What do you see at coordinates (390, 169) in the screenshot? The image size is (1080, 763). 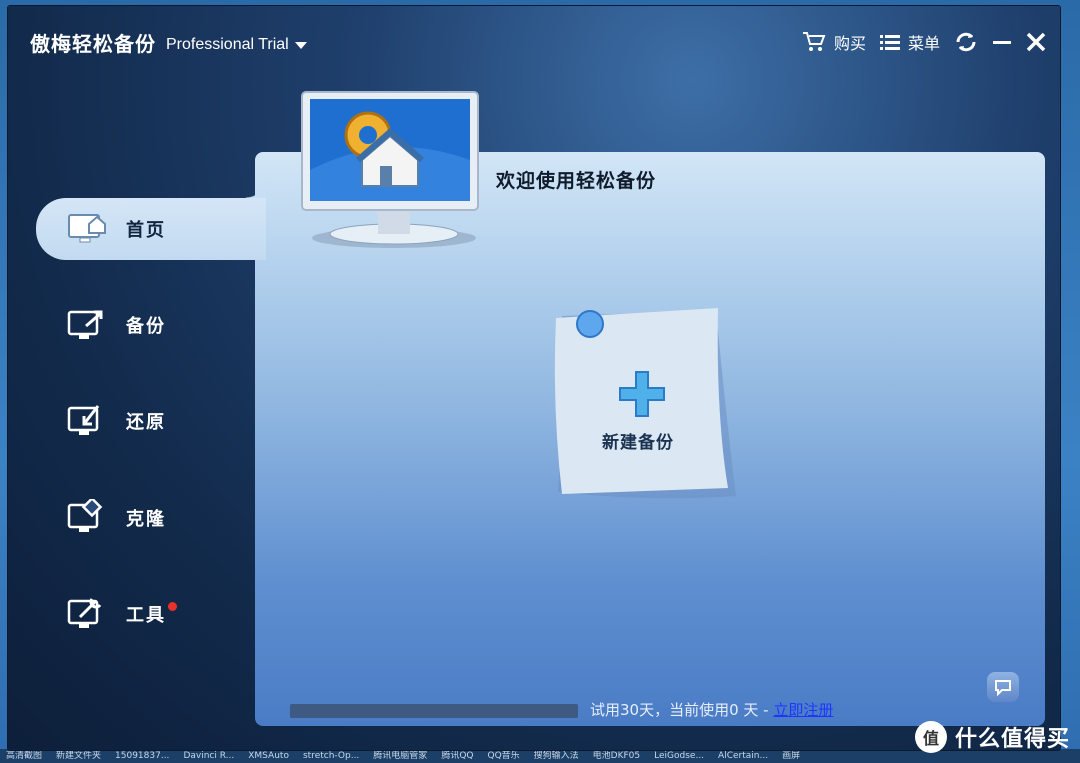 I see `monitor-illustration` at bounding box center [390, 169].